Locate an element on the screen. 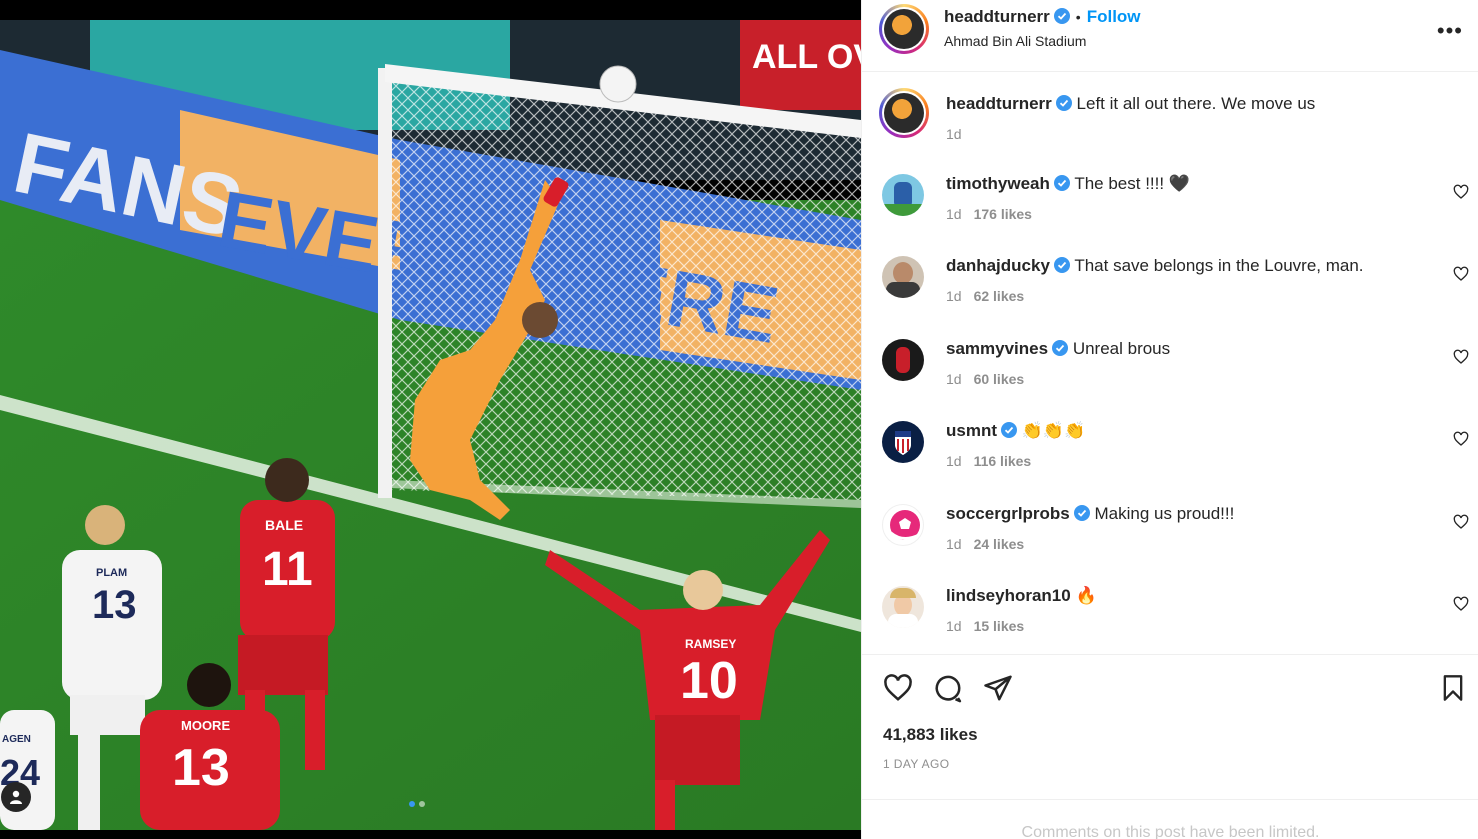 The width and height of the screenshot is (1478, 839). follow-button: Follow is located at coordinates (1114, 16).